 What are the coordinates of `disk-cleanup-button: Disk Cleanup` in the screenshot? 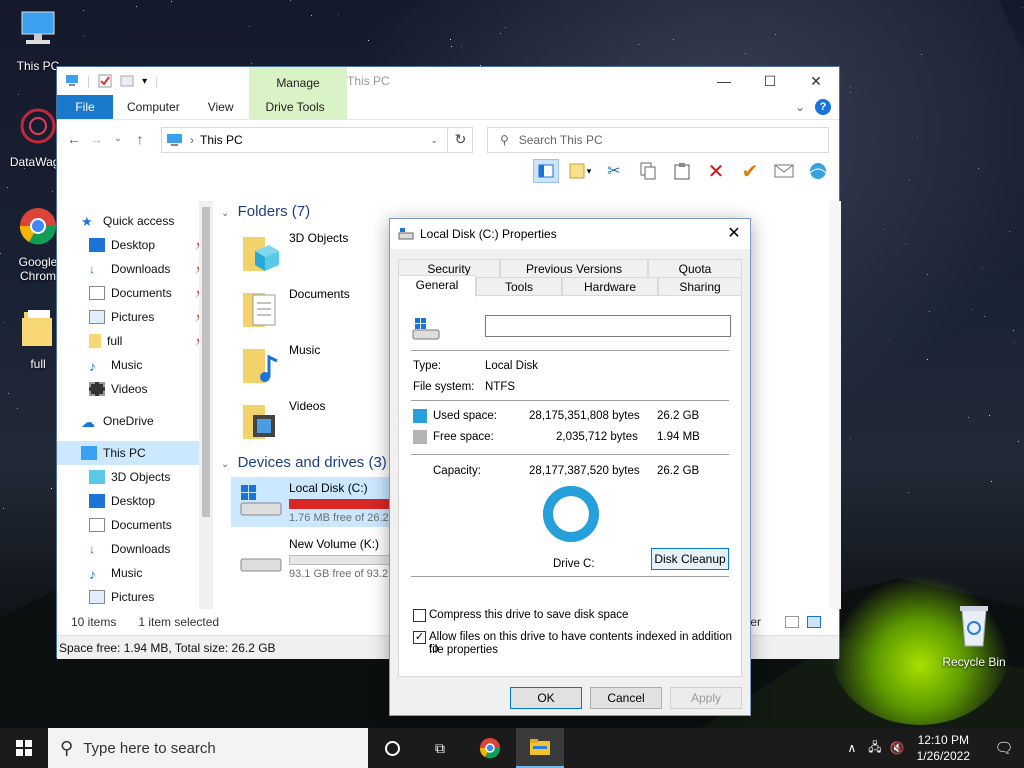 It's located at (690, 559).